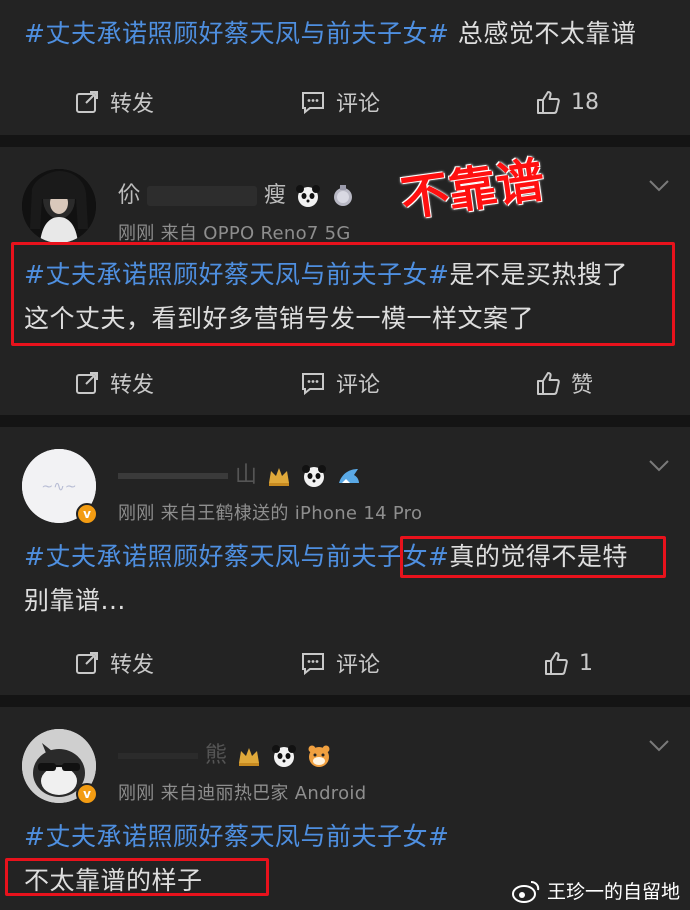 This screenshot has height=910, width=690. I want to click on post-0-hashtag: #丈夫承诺照顾好蔡天凤与前夫子女#, so click(236, 33).